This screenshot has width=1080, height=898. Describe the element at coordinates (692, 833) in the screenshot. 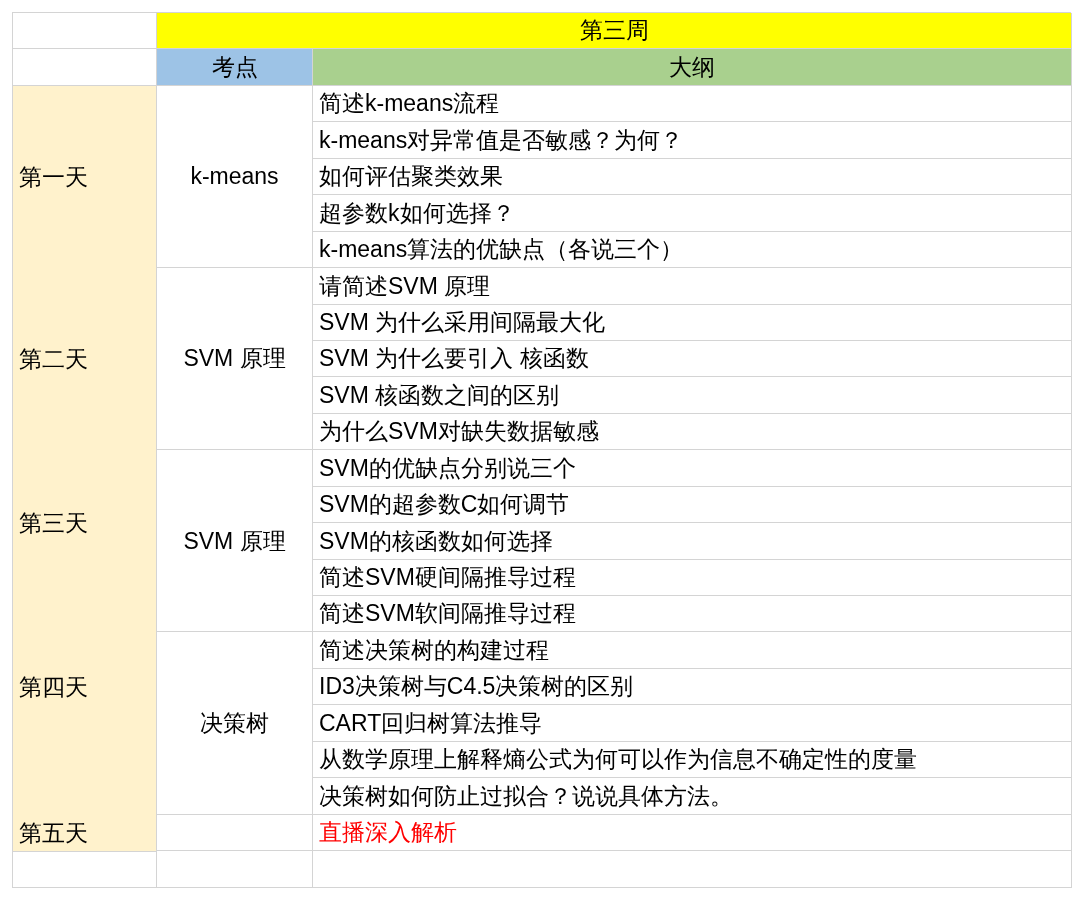

I see `outline-cell: 直播深入解析` at that location.